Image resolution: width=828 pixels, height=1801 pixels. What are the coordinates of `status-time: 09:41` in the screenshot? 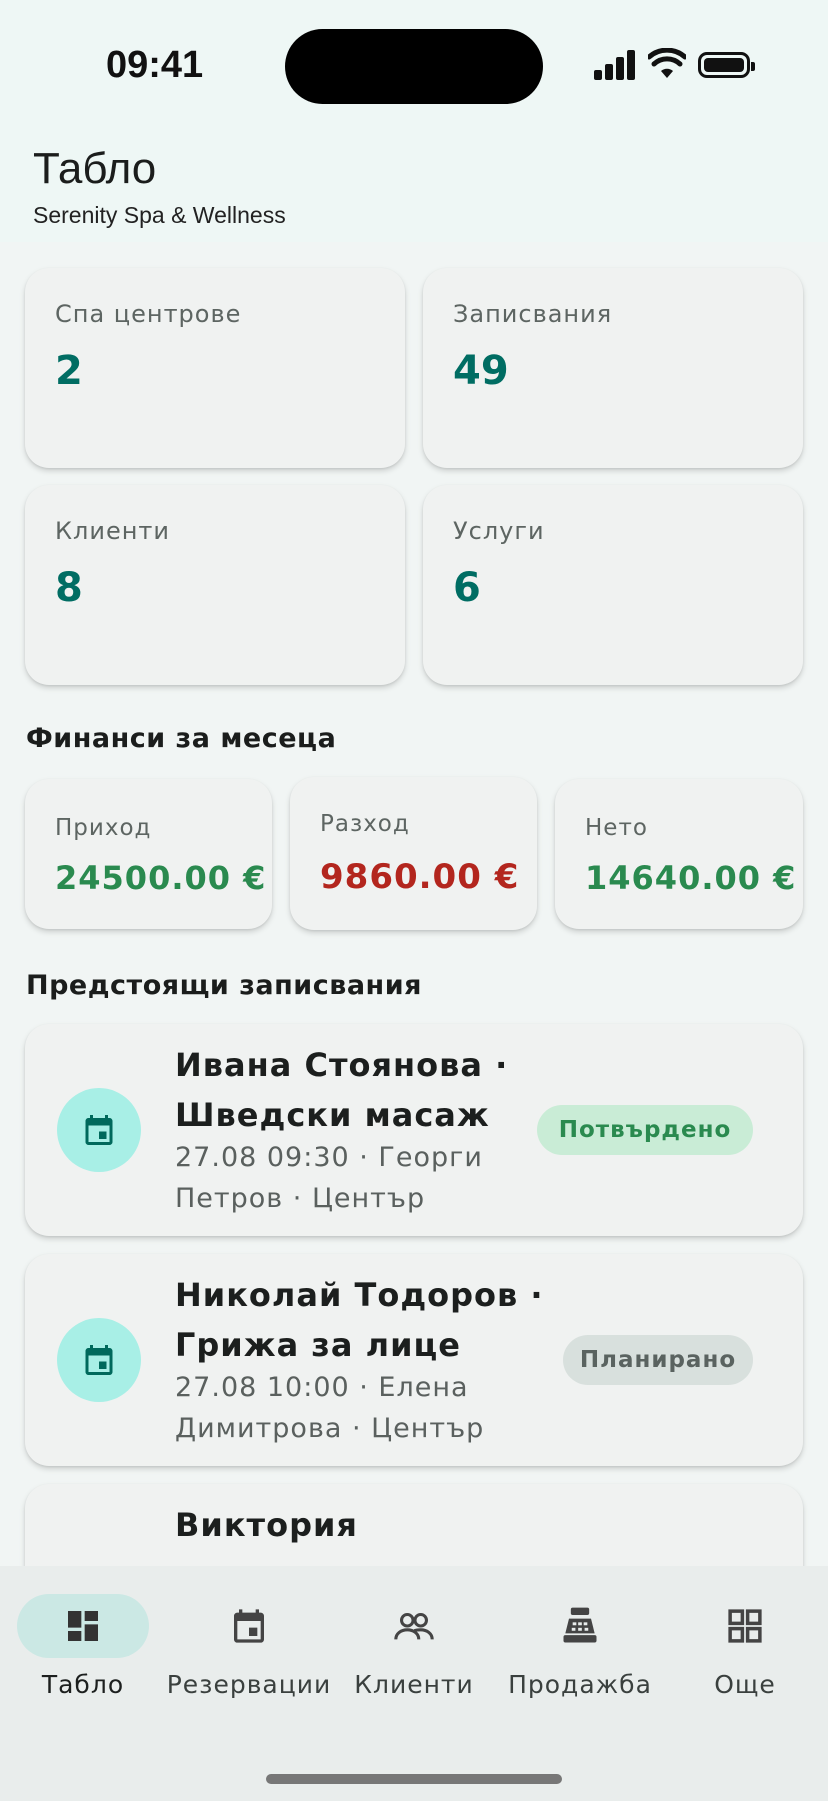 It's located at (155, 65).